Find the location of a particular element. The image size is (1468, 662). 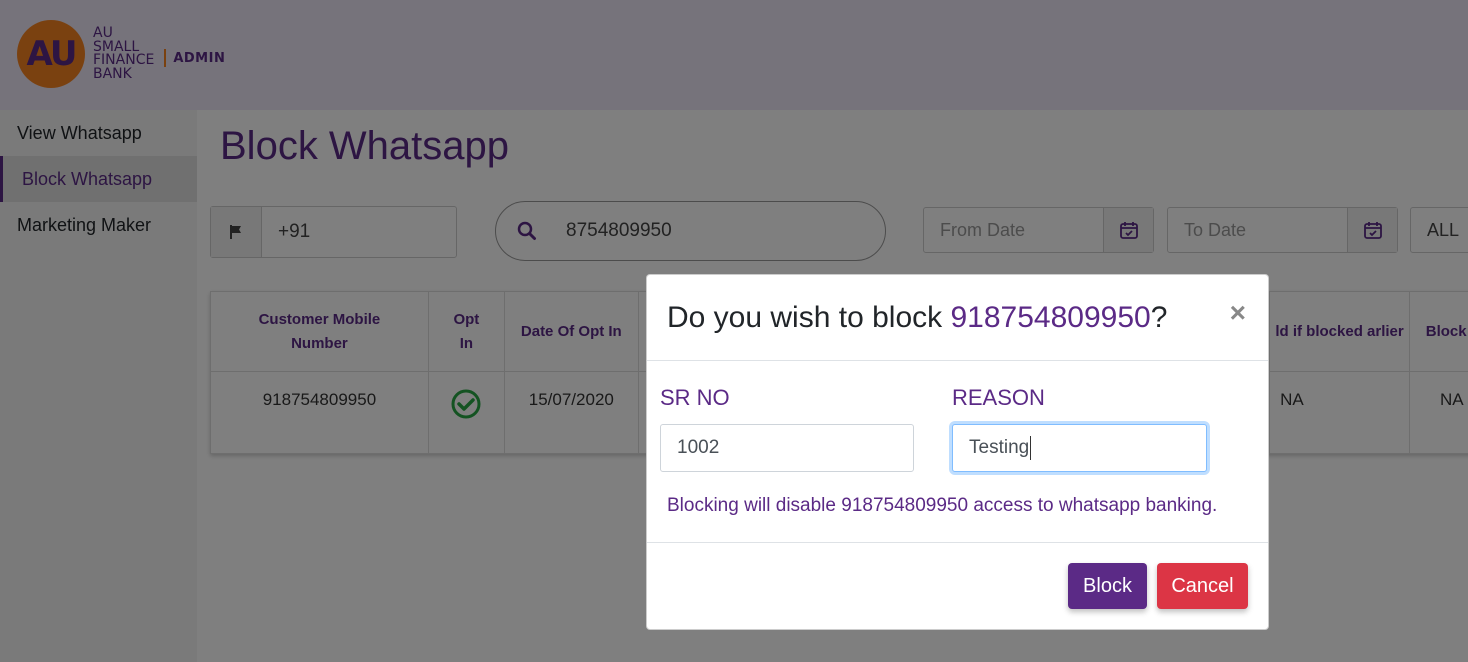

modal-title-number: 918754809950 is located at coordinates (1050, 317).